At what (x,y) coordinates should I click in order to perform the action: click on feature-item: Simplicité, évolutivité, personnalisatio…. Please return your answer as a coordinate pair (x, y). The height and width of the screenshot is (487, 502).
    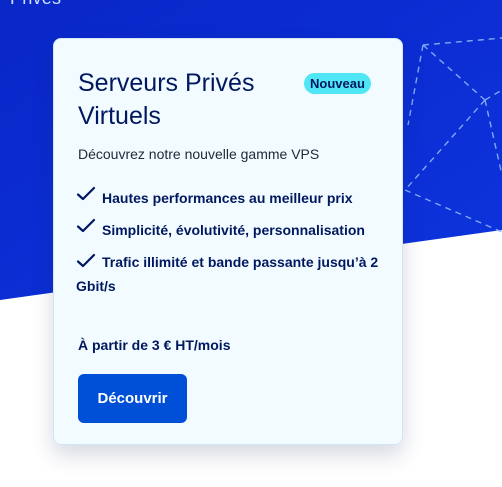
    Looking at the image, I should click on (231, 230).